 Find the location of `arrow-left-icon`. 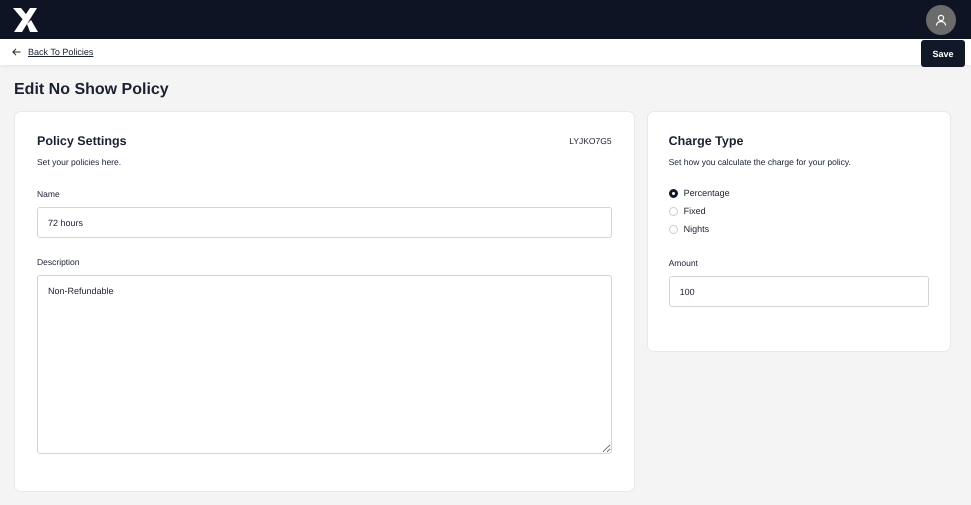

arrow-left-icon is located at coordinates (16, 52).